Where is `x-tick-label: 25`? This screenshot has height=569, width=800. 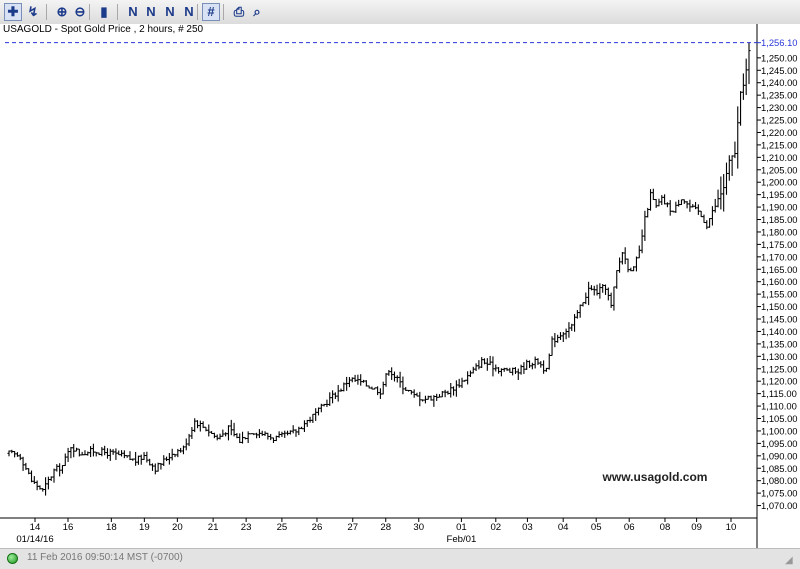 x-tick-label: 25 is located at coordinates (282, 527).